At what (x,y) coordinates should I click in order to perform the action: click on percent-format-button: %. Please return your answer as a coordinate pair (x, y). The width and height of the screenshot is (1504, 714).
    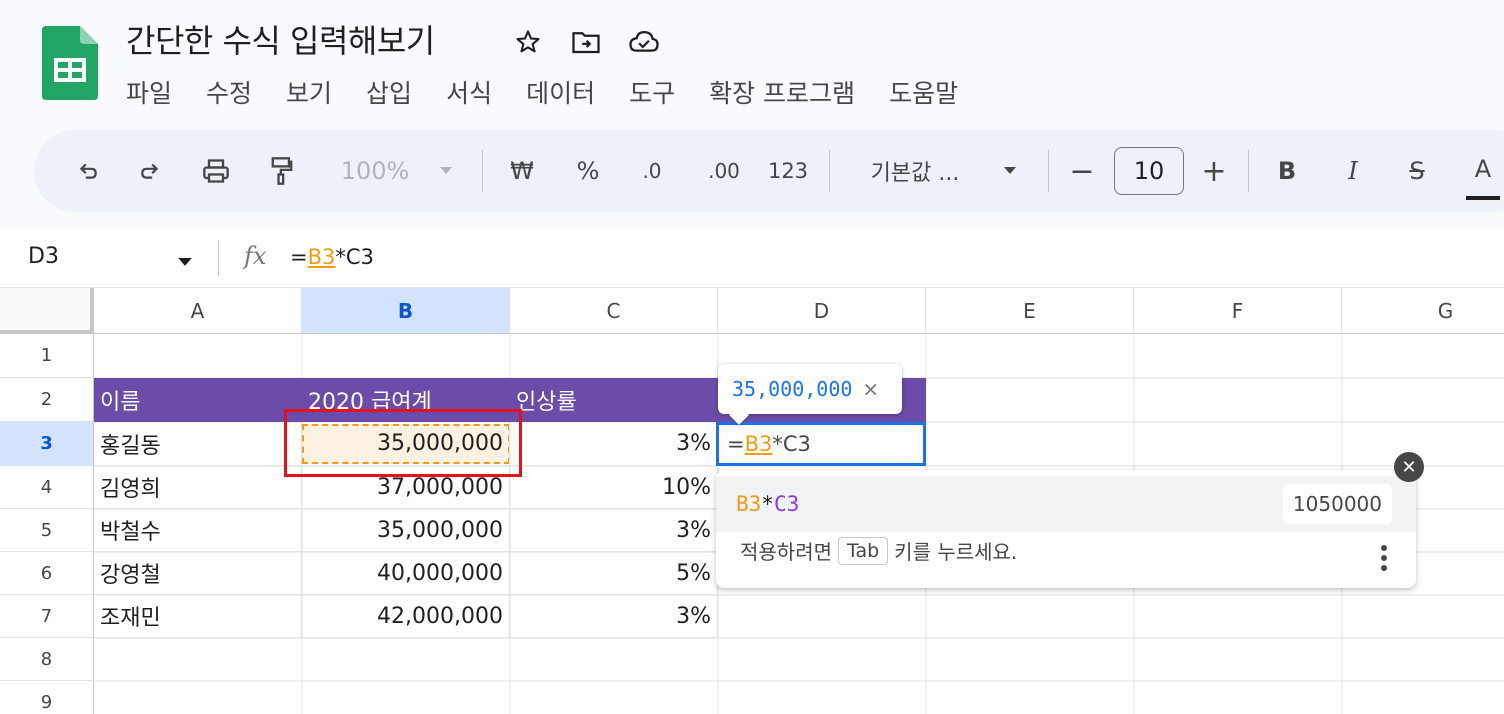
    Looking at the image, I should click on (588, 171).